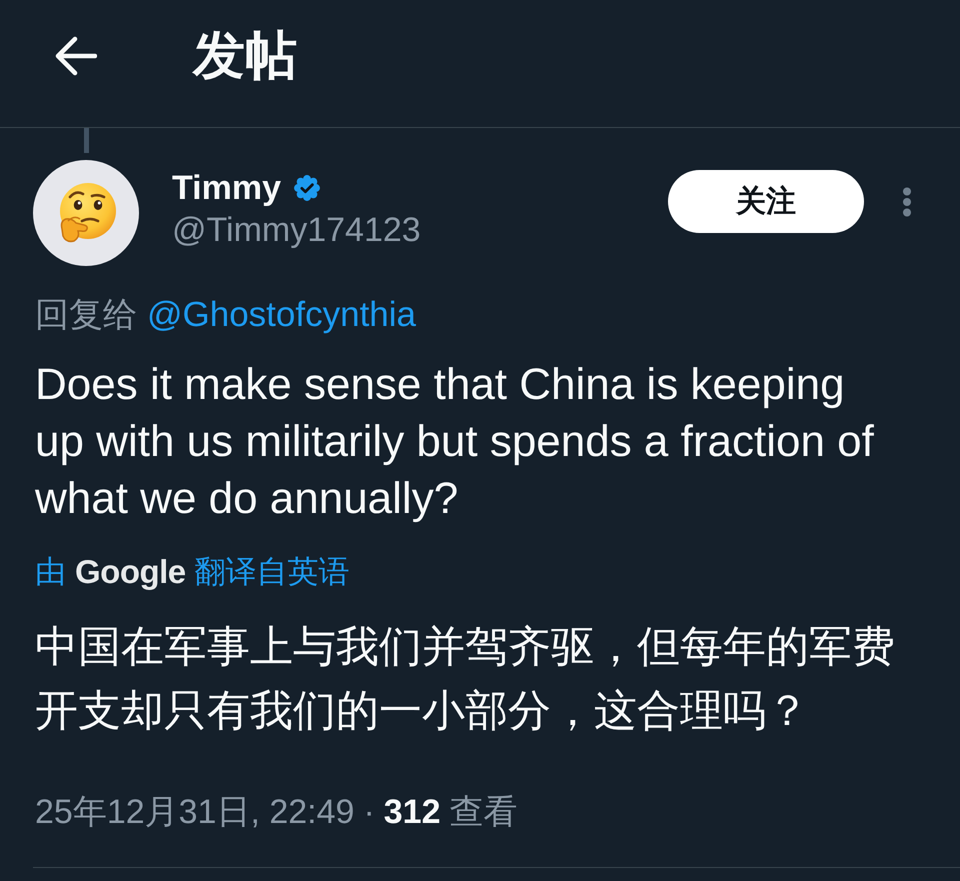 This screenshot has height=881, width=960. Describe the element at coordinates (484, 812) in the screenshot. I see `views-label: 查看` at that location.